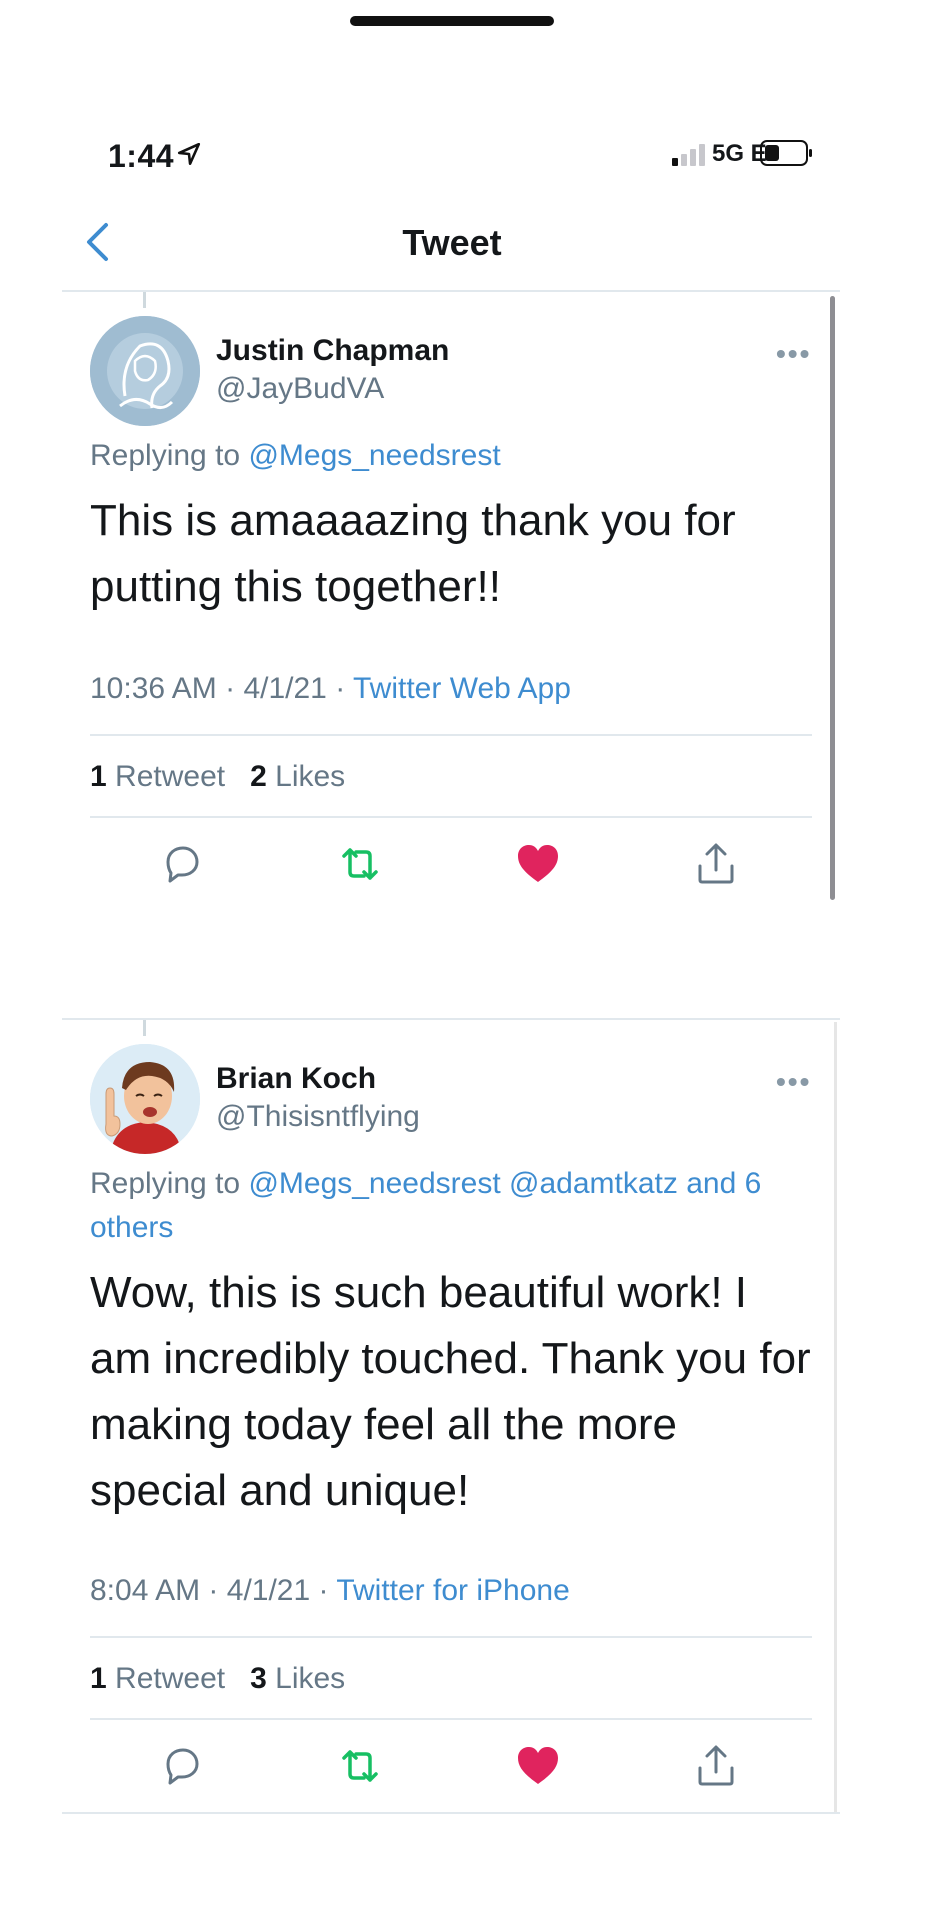 Image resolution: width=934 pixels, height=1920 pixels. I want to click on tweet-time: 10:36 AM, so click(153, 688).